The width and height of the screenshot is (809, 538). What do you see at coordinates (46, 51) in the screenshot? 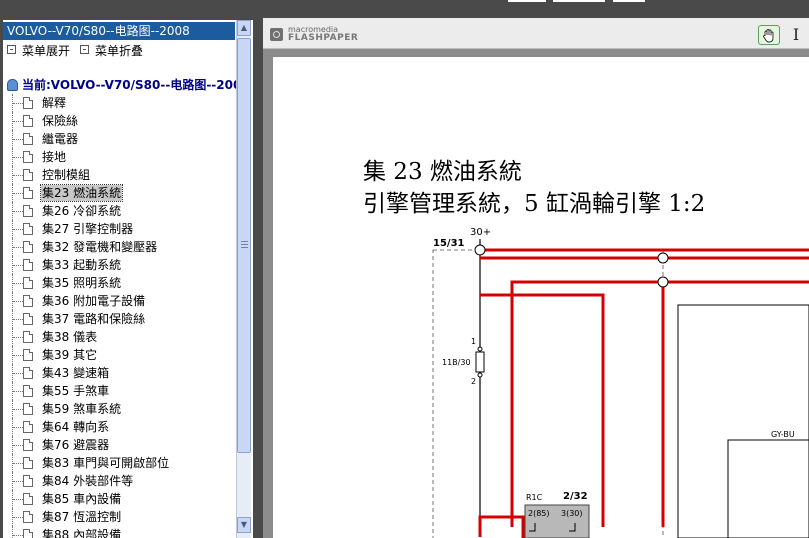
I see `expand-menu-label: 菜单展开` at bounding box center [46, 51].